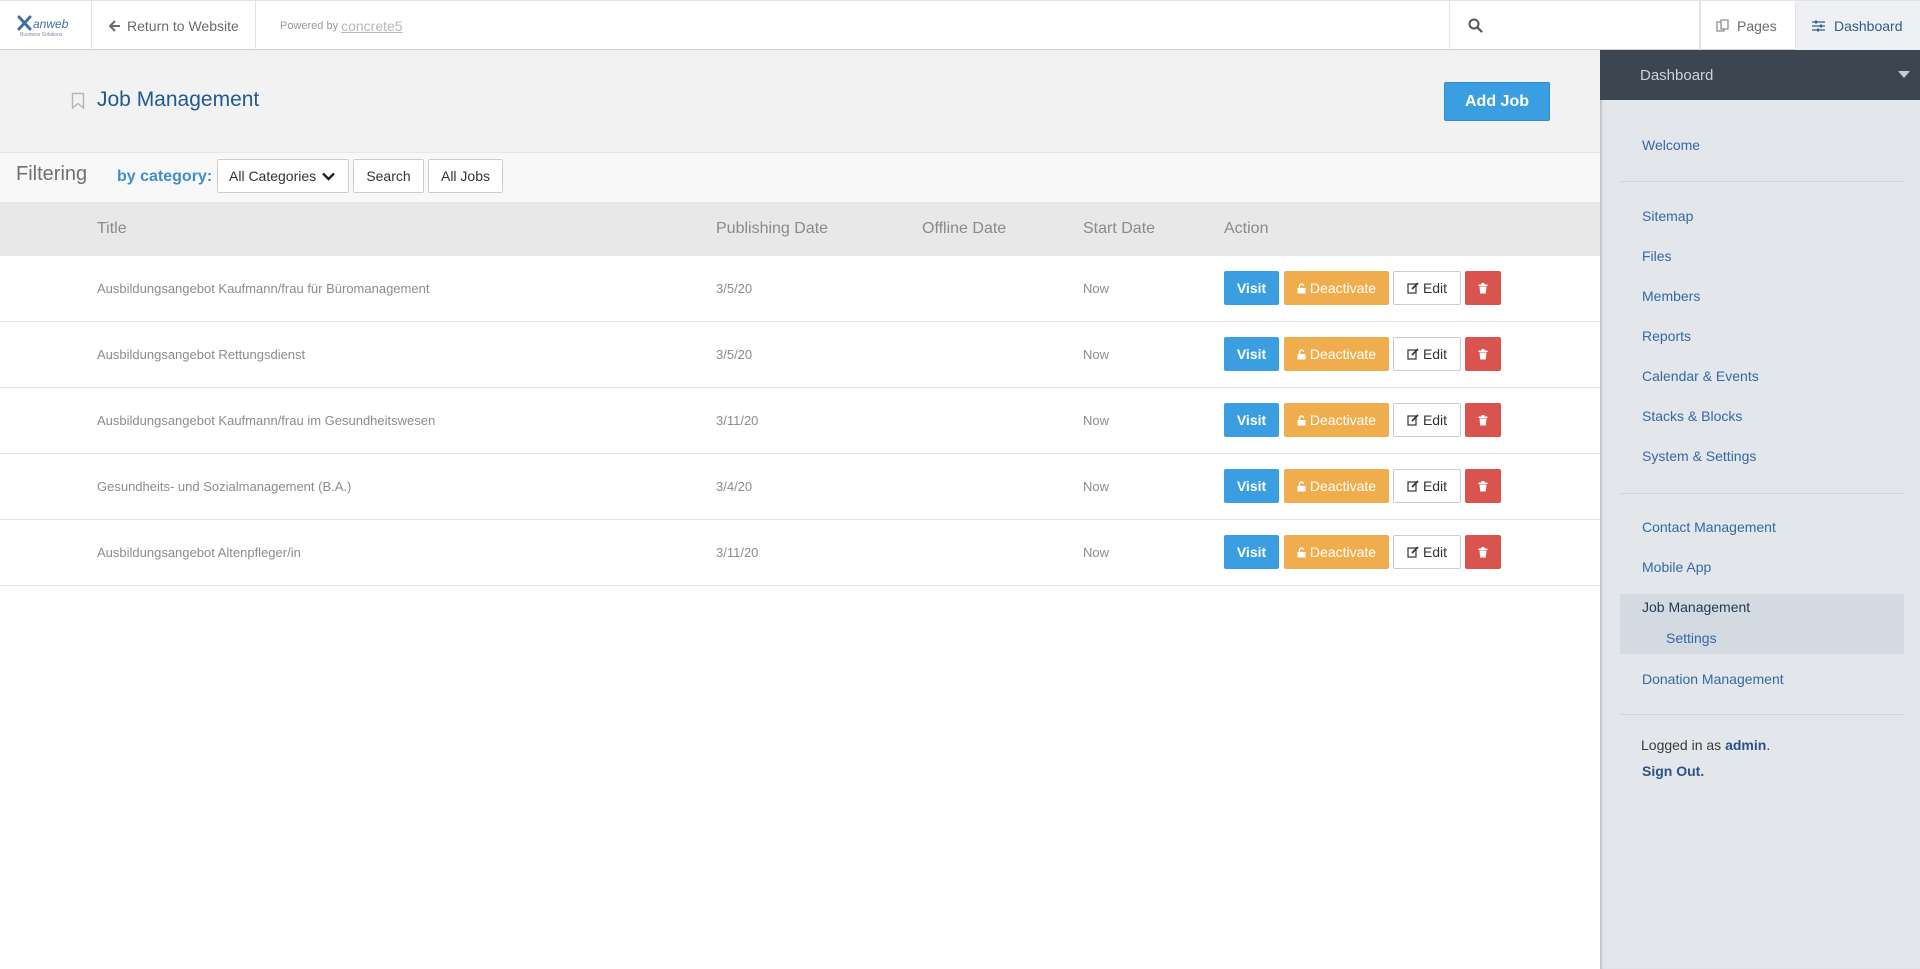  Describe the element at coordinates (371, 26) in the screenshot. I see `concrete5-link: concrete5` at that location.